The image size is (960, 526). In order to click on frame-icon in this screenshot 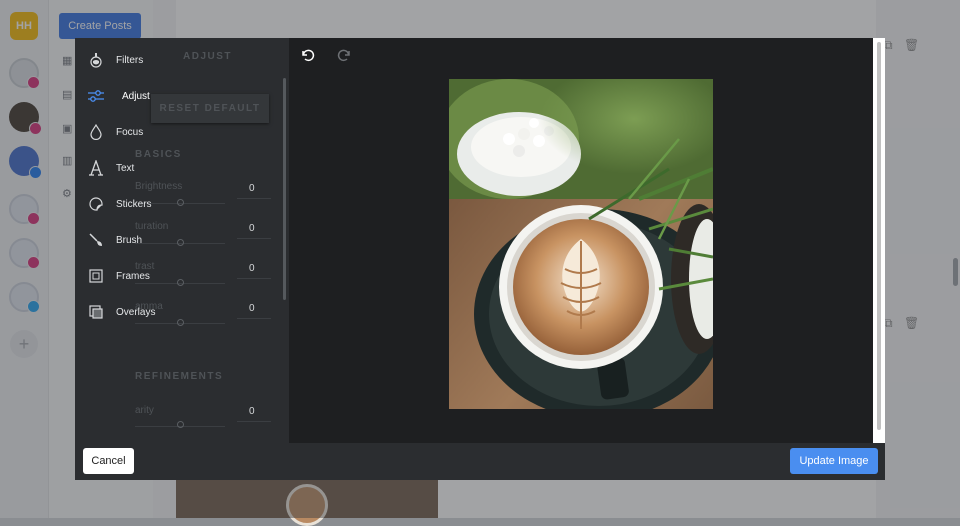, I will do `click(96, 276)`.